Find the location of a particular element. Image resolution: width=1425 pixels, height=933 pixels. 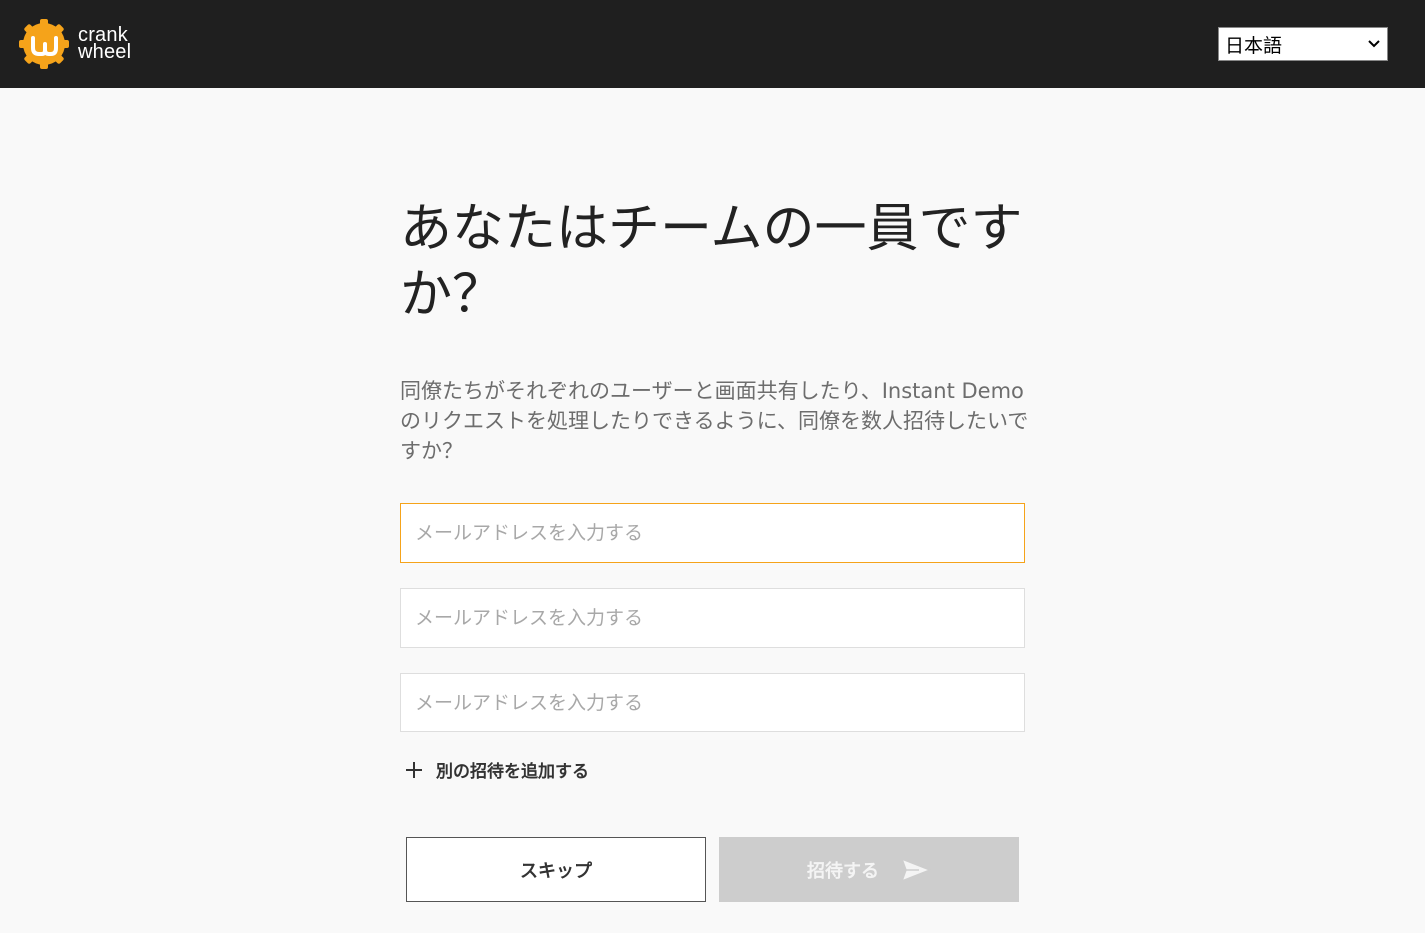

add-invite-label: 別の招待を追加する is located at coordinates (512, 772).